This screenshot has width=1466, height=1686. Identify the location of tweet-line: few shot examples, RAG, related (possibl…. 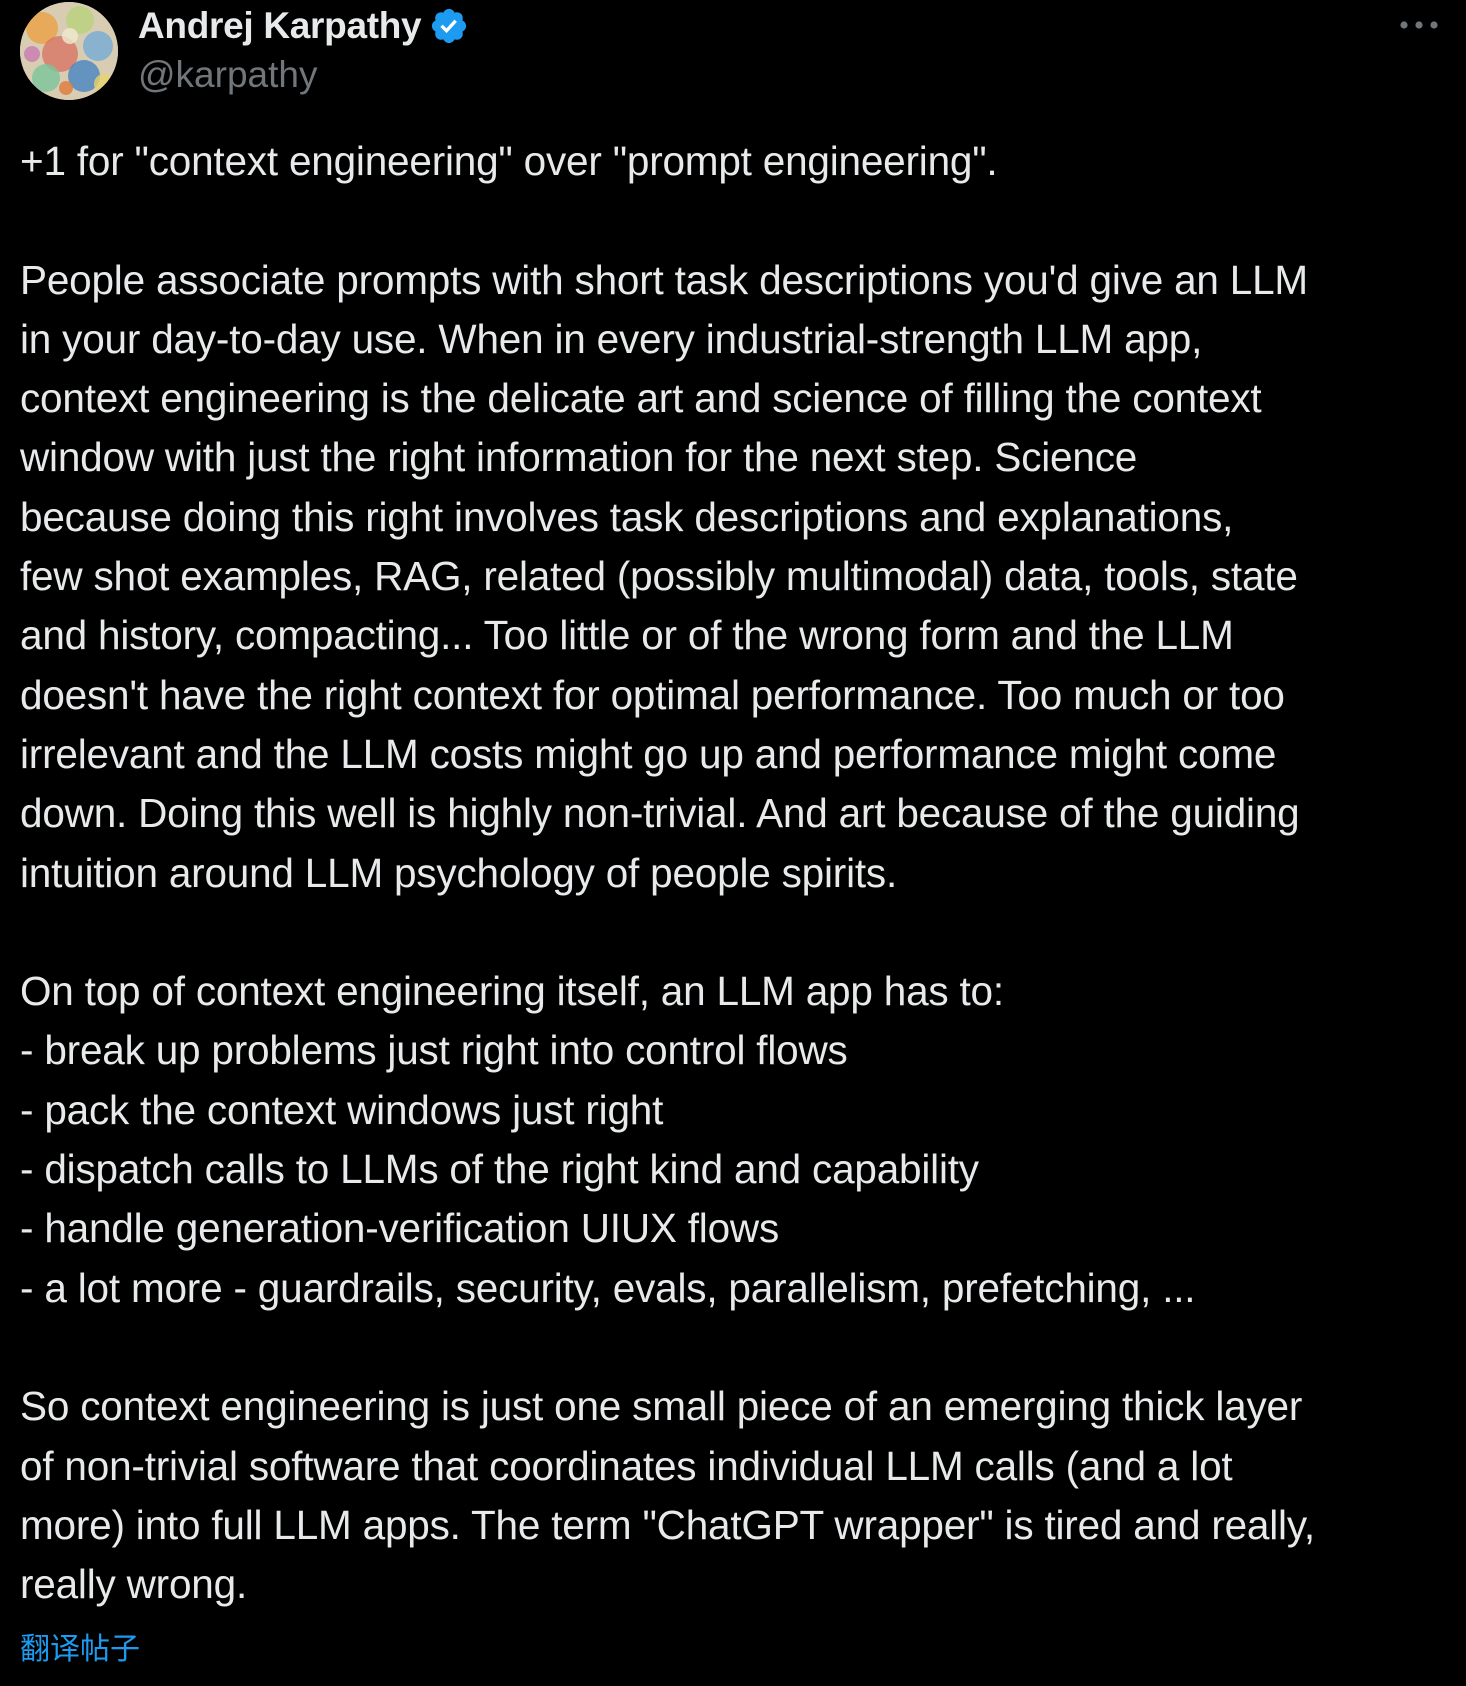
(659, 576).